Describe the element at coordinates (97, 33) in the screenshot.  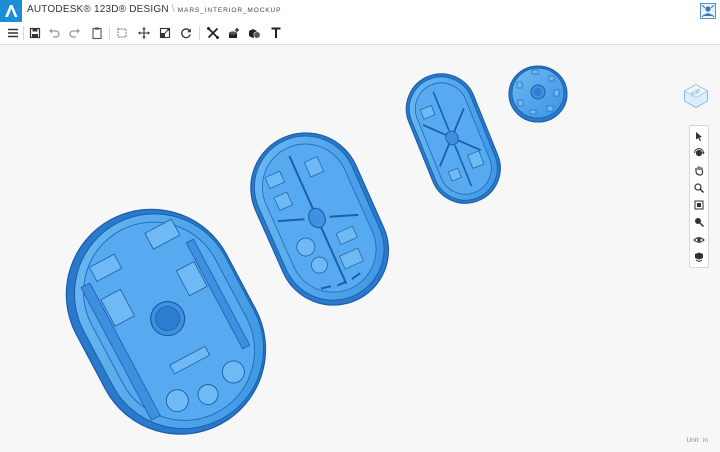
I see `clipboard-icon` at that location.